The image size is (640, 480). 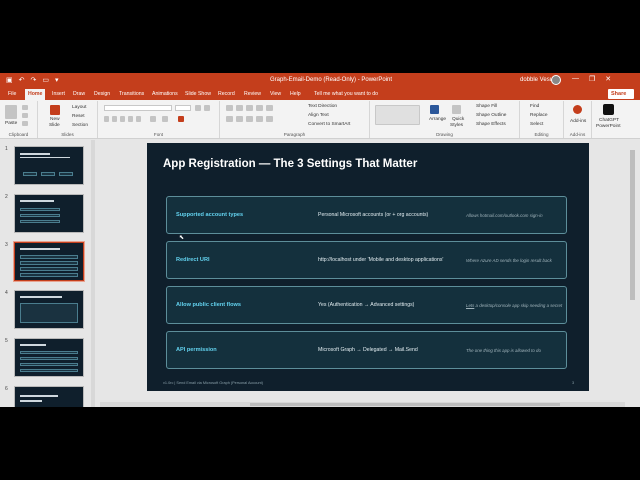 I want to click on undo-icon: ↶, so click(x=22, y=80).